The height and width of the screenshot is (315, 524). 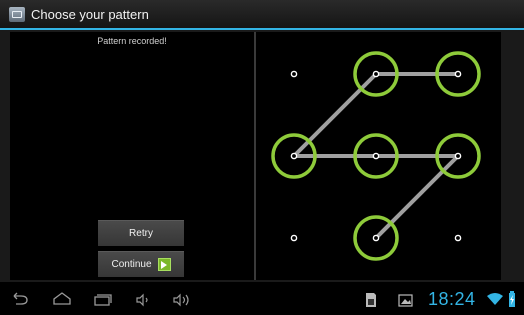 I want to click on screenshot-icon, so click(x=405, y=300).